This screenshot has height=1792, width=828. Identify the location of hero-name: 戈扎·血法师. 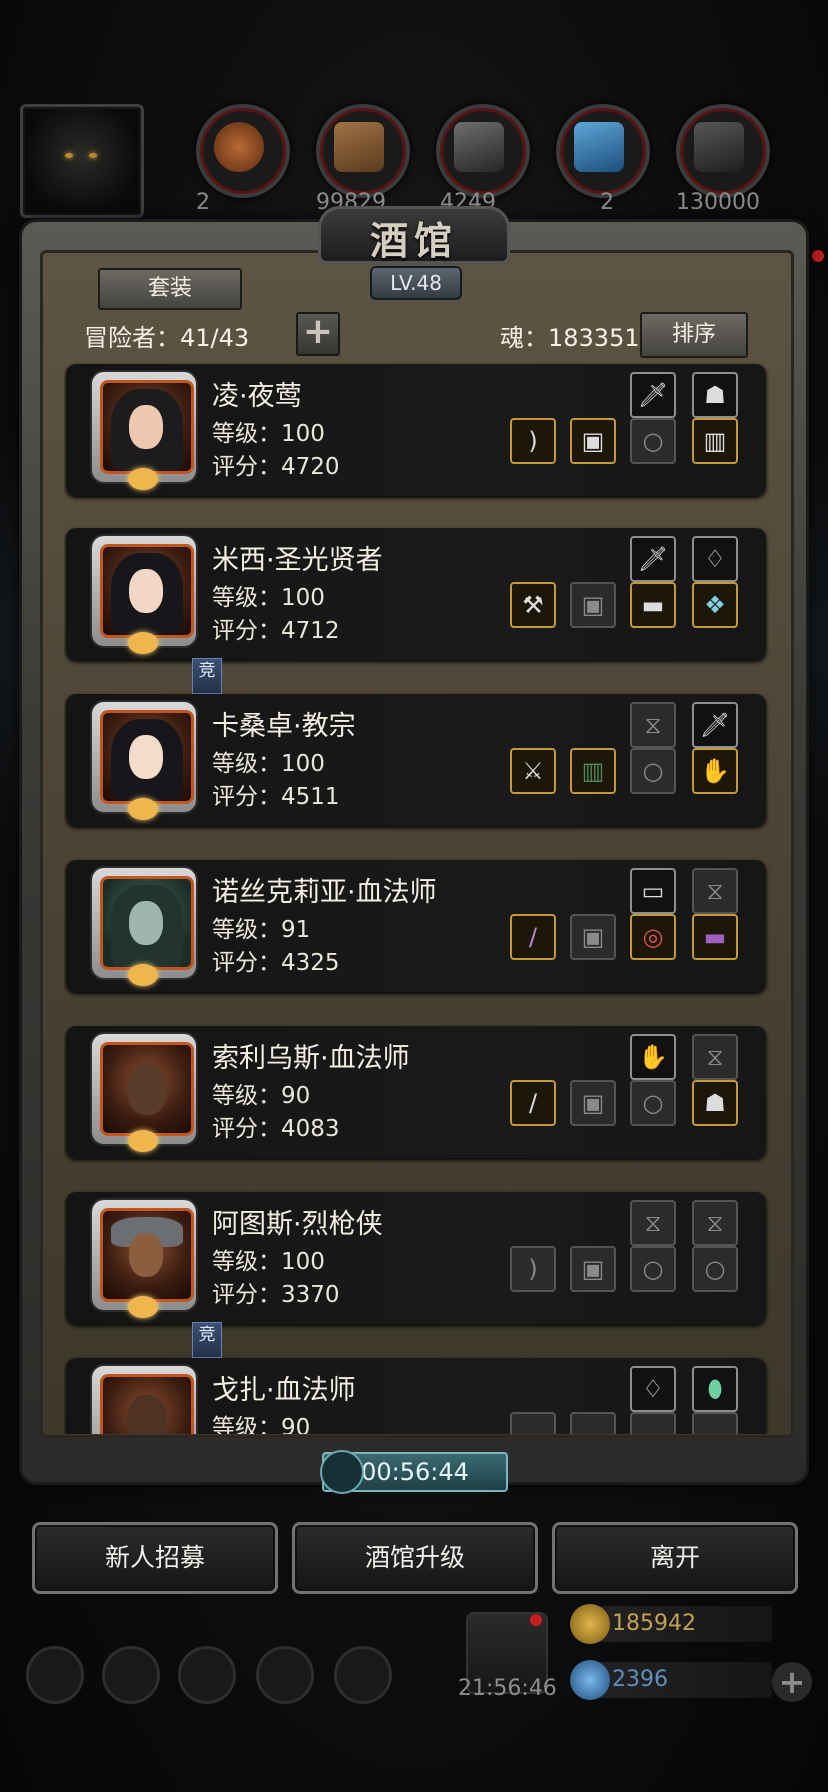
(284, 1390).